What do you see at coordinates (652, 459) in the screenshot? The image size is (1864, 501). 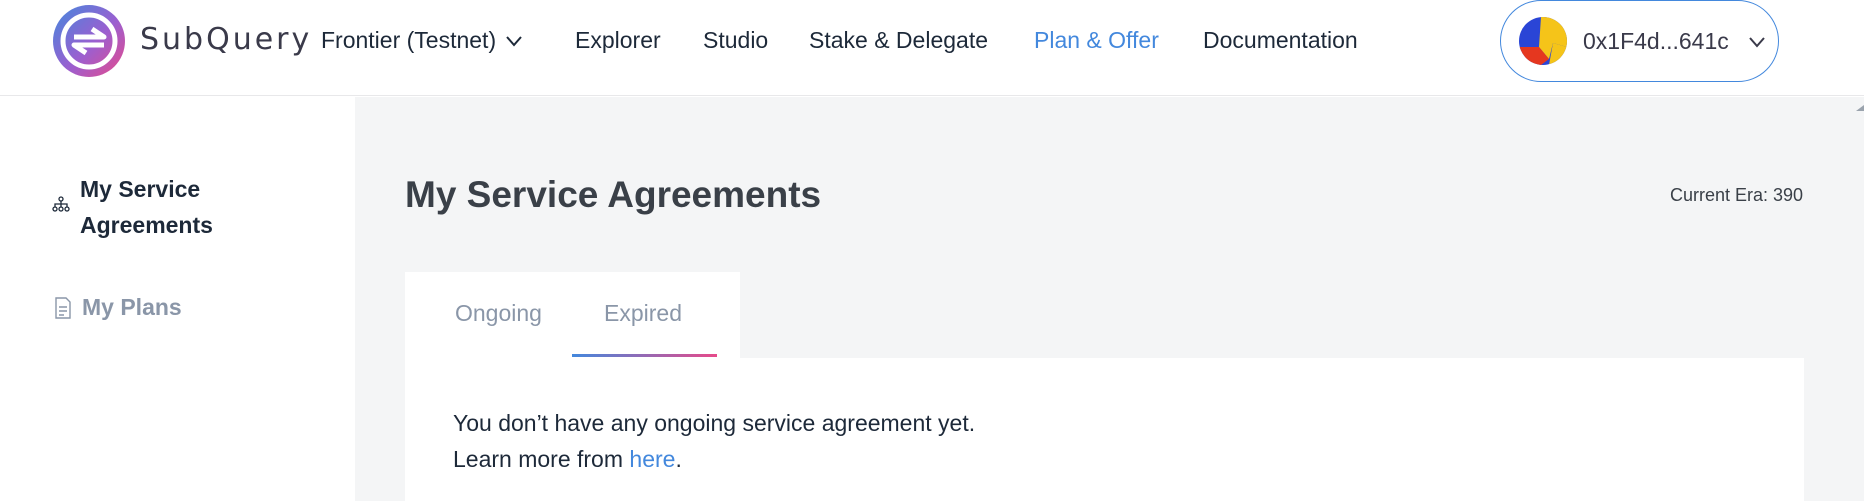 I see `learn-more-link: here` at bounding box center [652, 459].